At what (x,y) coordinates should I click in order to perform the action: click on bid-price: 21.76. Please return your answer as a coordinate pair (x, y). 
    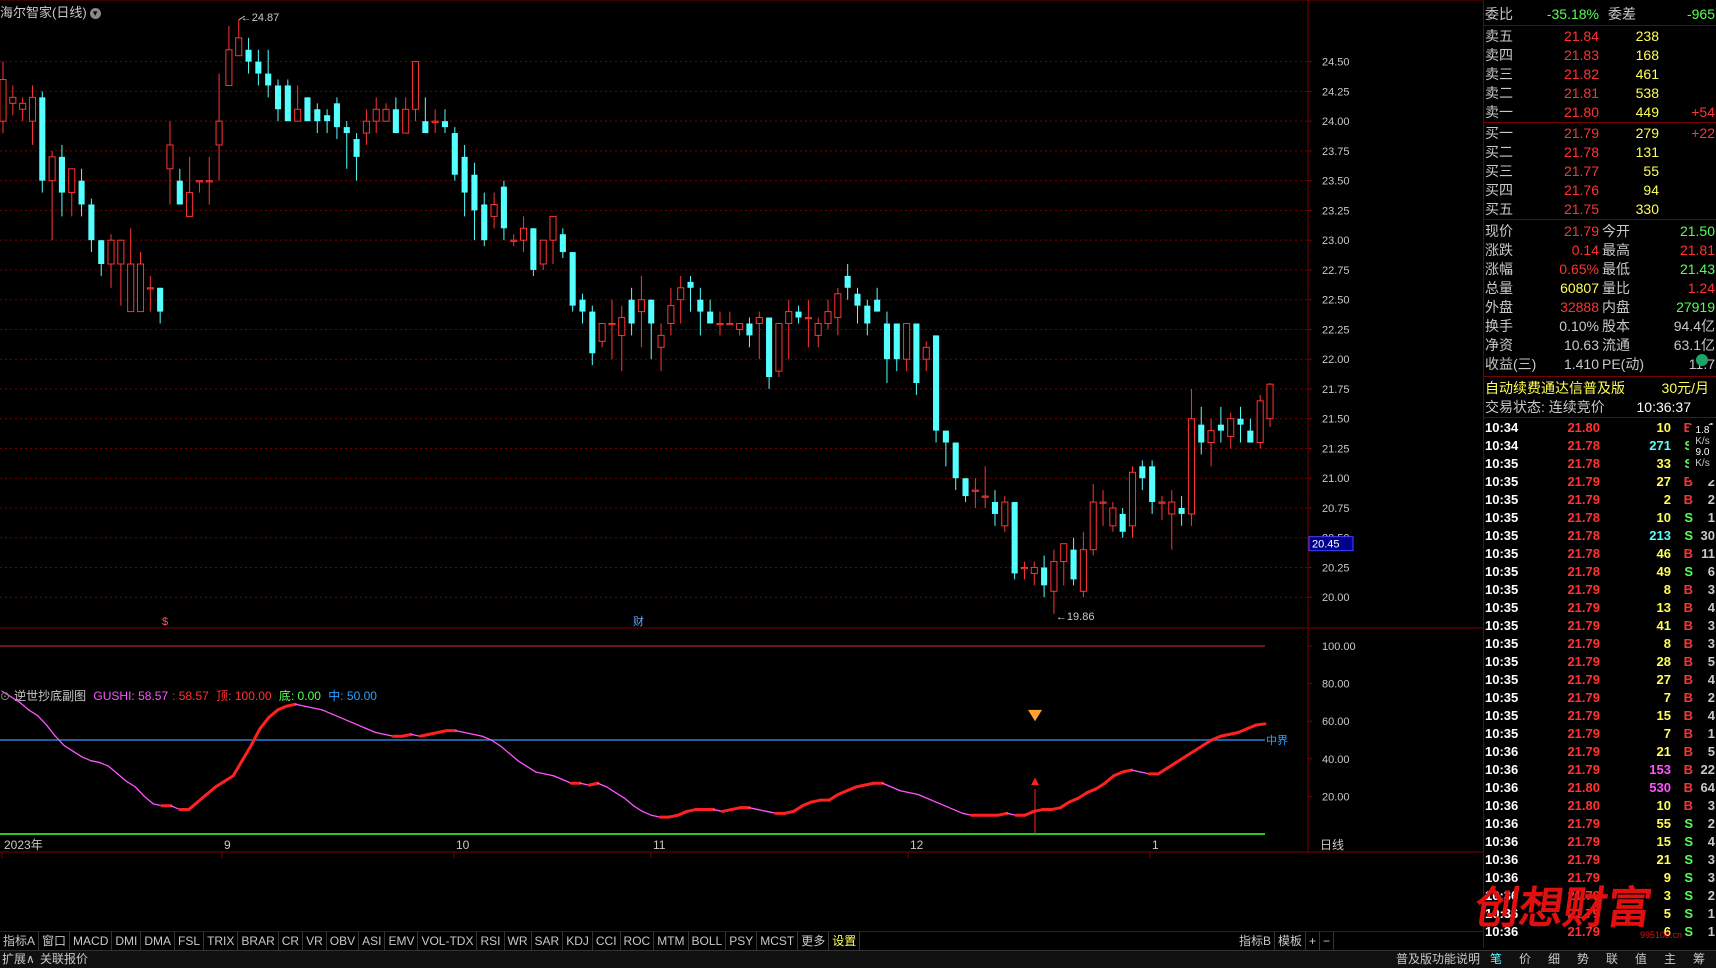
    Looking at the image, I should click on (1581, 190).